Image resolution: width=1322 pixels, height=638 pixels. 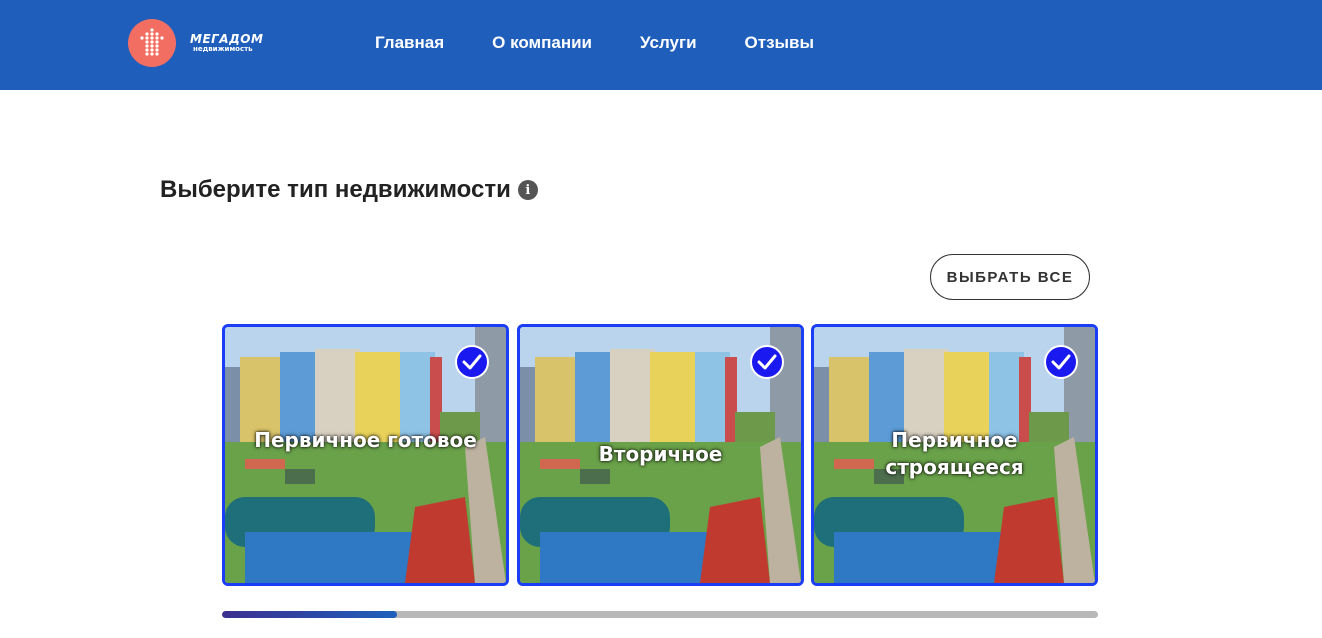 I want to click on select-all-button: ВЫБРАТЬ ВСЕ, so click(x=1010, y=277).